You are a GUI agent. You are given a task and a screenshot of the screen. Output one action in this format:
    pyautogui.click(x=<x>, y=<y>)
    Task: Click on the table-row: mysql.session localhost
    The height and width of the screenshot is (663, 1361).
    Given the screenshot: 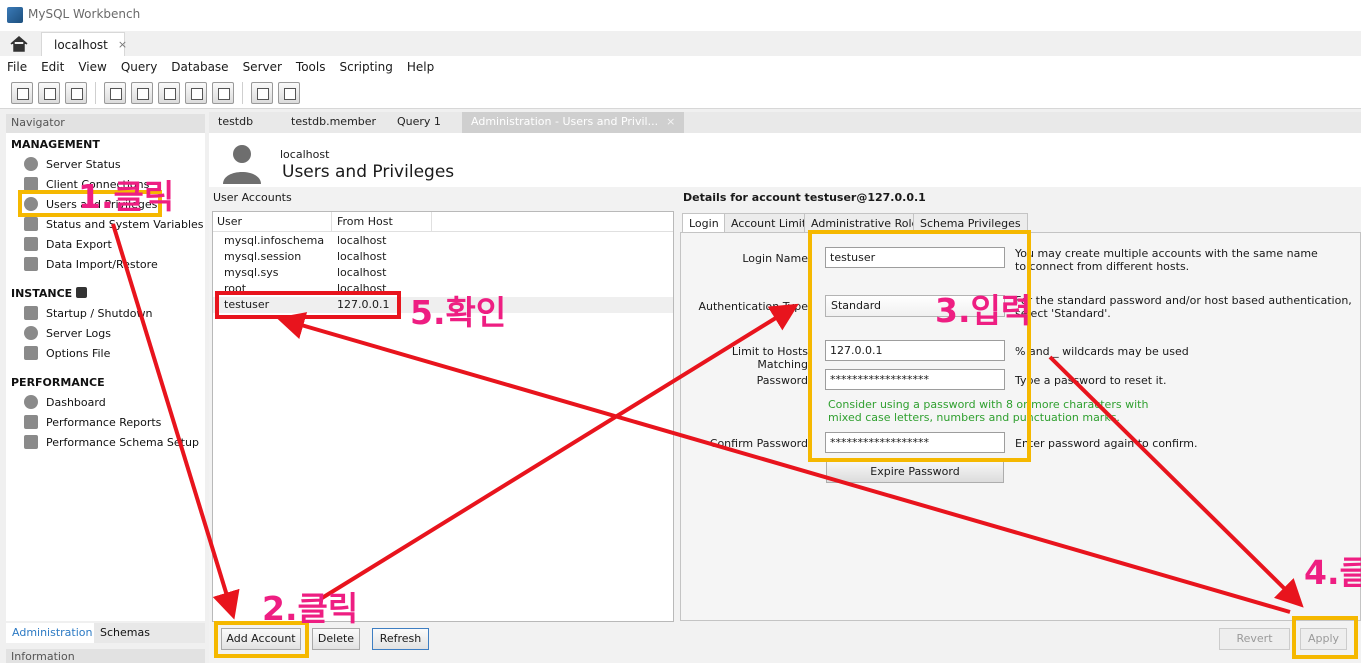 What is the action you would take?
    pyautogui.click(x=443, y=257)
    